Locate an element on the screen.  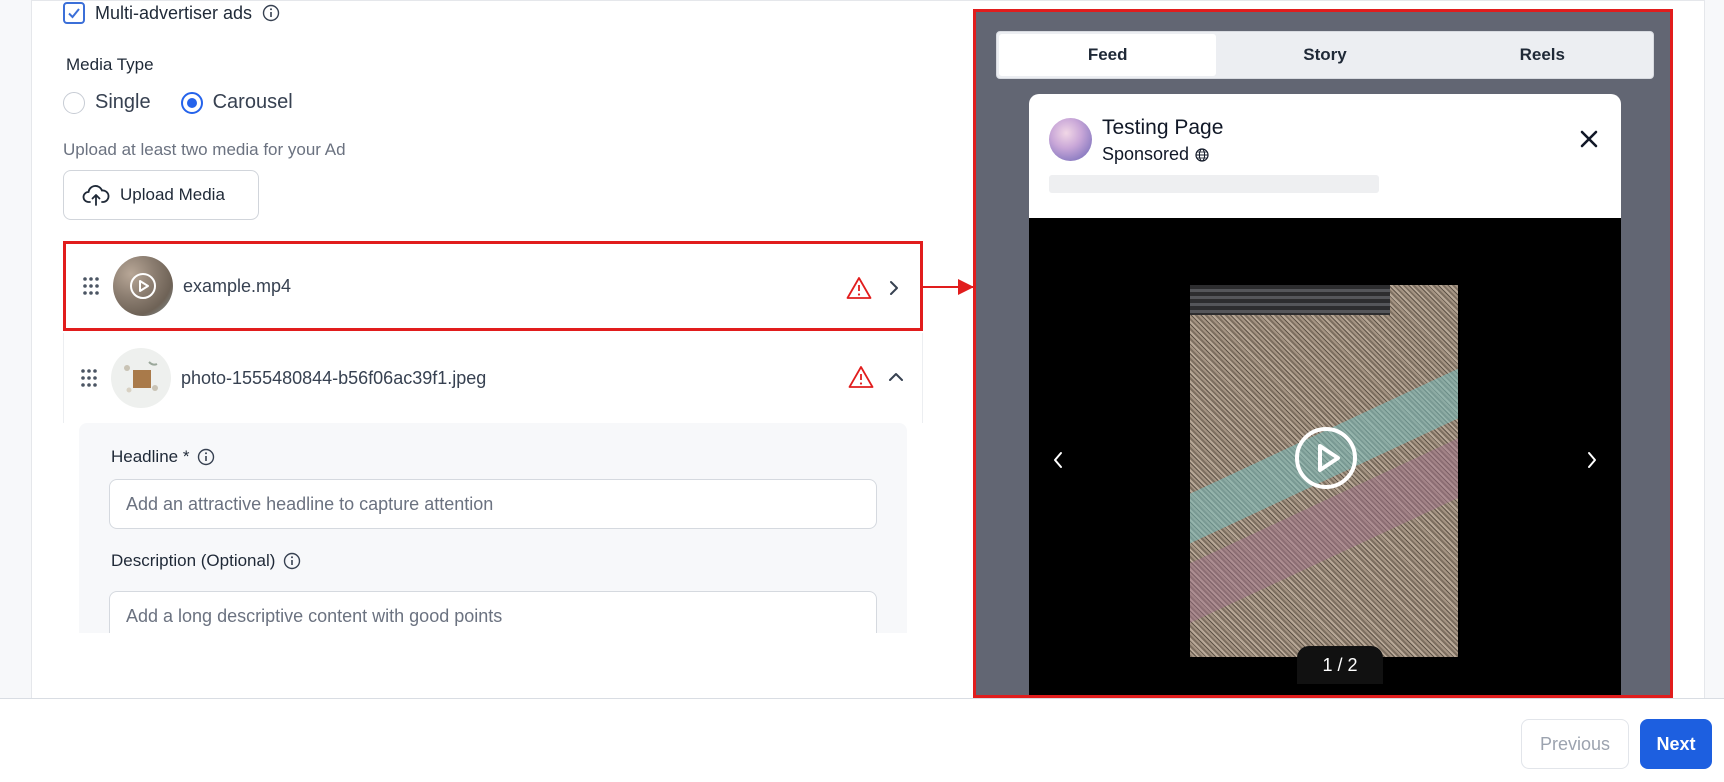
left-rail is located at coordinates (16, 349).